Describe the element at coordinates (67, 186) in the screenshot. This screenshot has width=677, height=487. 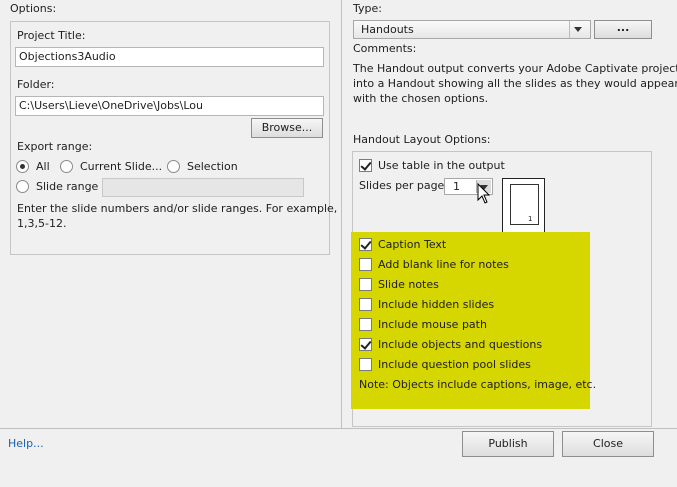
I see `radio-slide-range-label: Slide range` at that location.